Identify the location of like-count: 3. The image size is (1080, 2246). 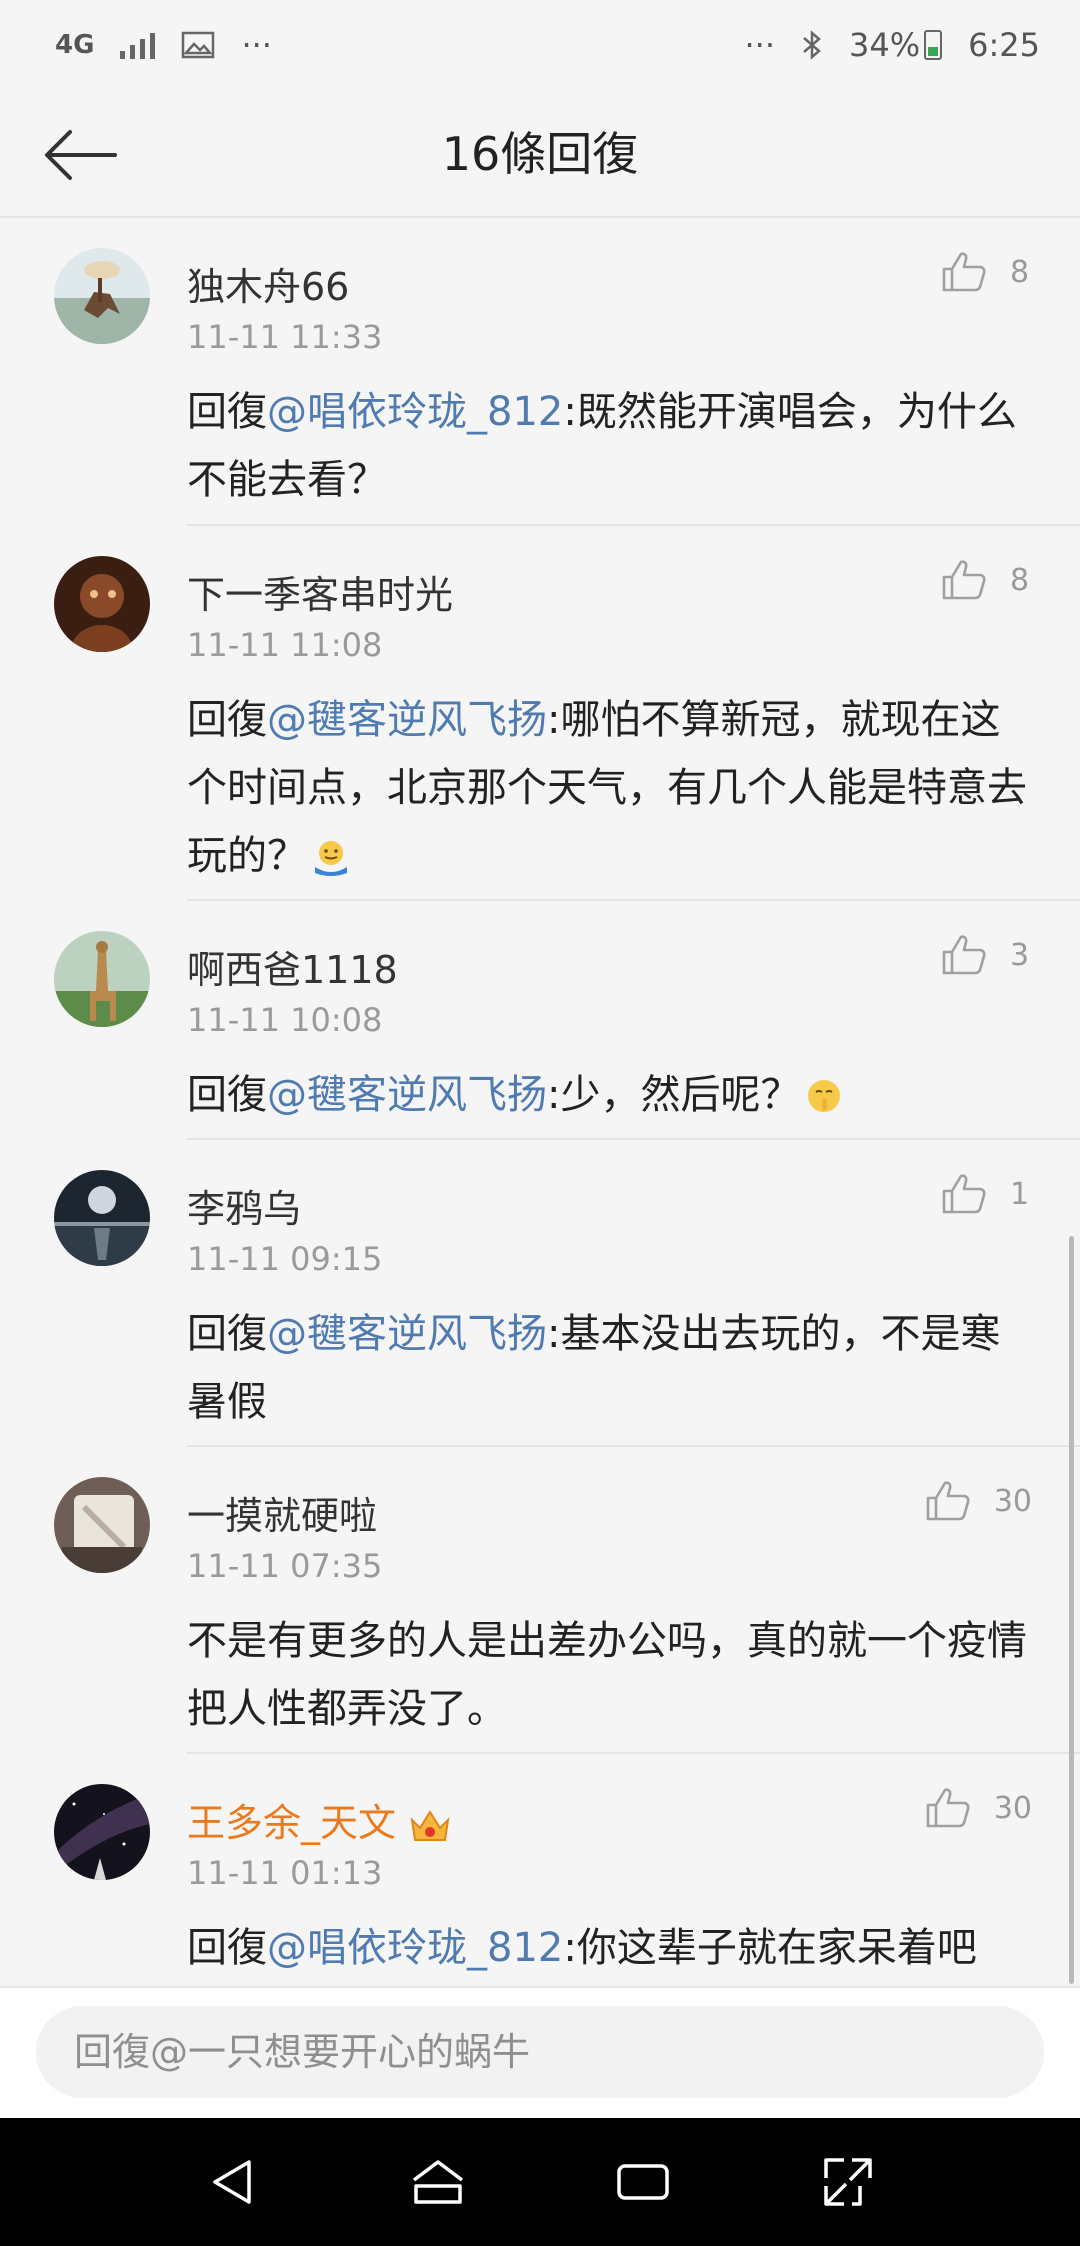
(1020, 955).